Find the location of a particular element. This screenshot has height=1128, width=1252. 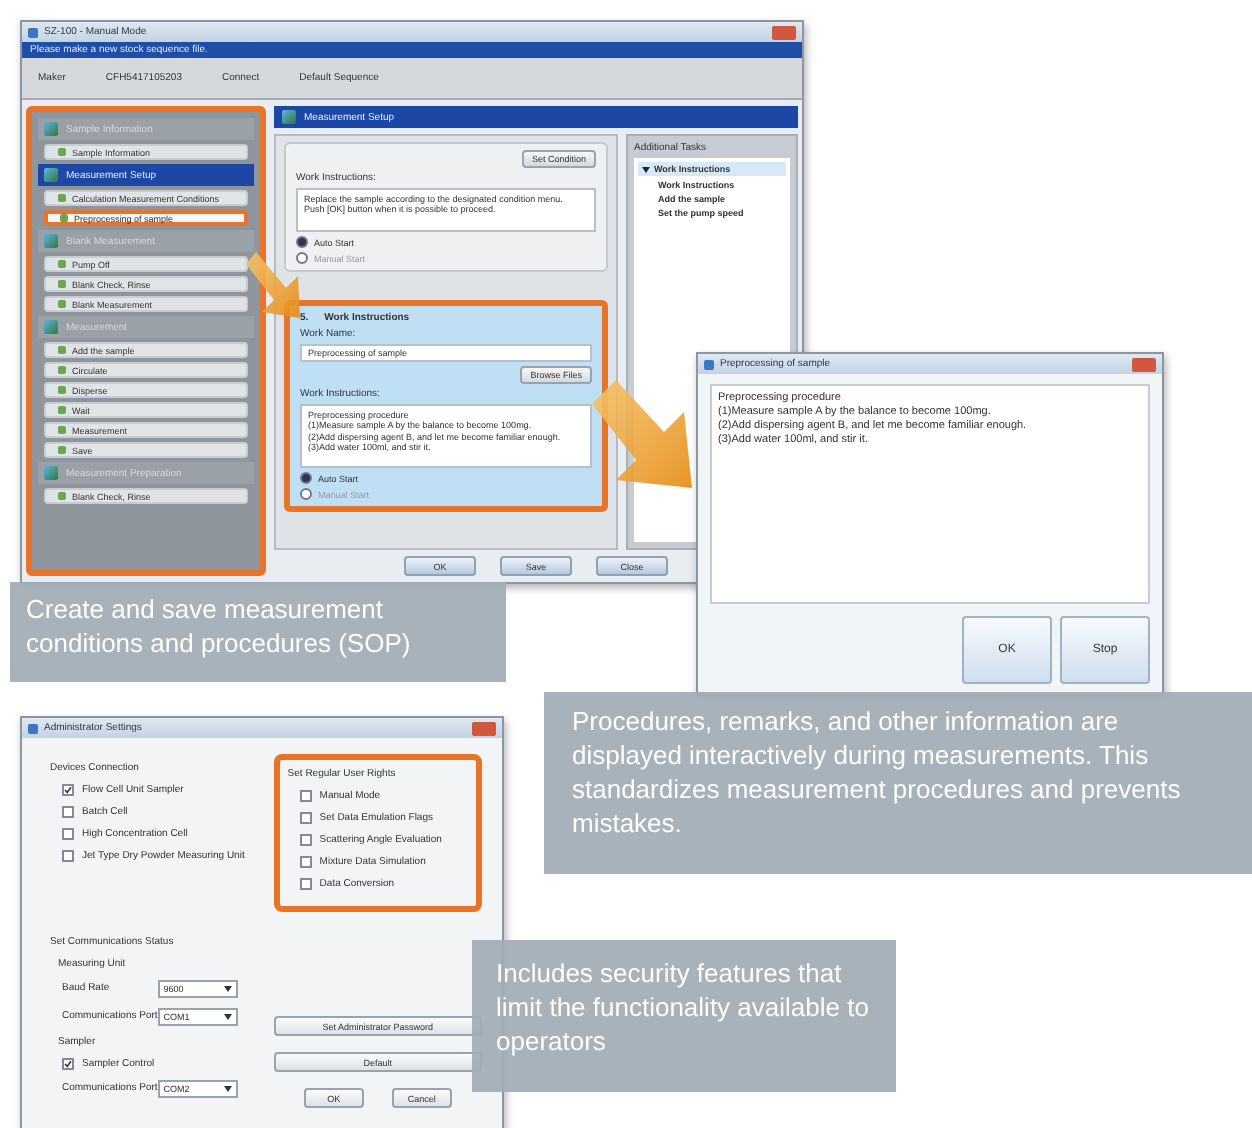

caption-text: Procedures, remarks, and other information are displayed interactively during measurements. This standardizes measurement procedures and prevents mistakes. is located at coordinates (898, 783).